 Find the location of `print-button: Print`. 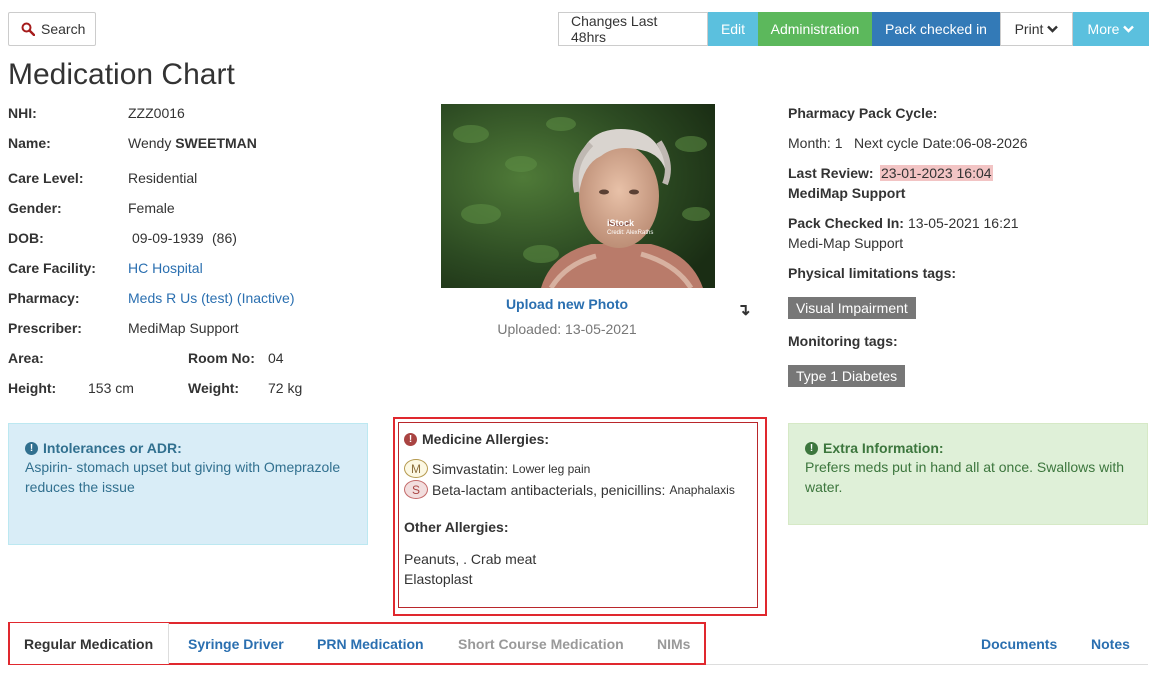

print-button: Print is located at coordinates (1036, 29).